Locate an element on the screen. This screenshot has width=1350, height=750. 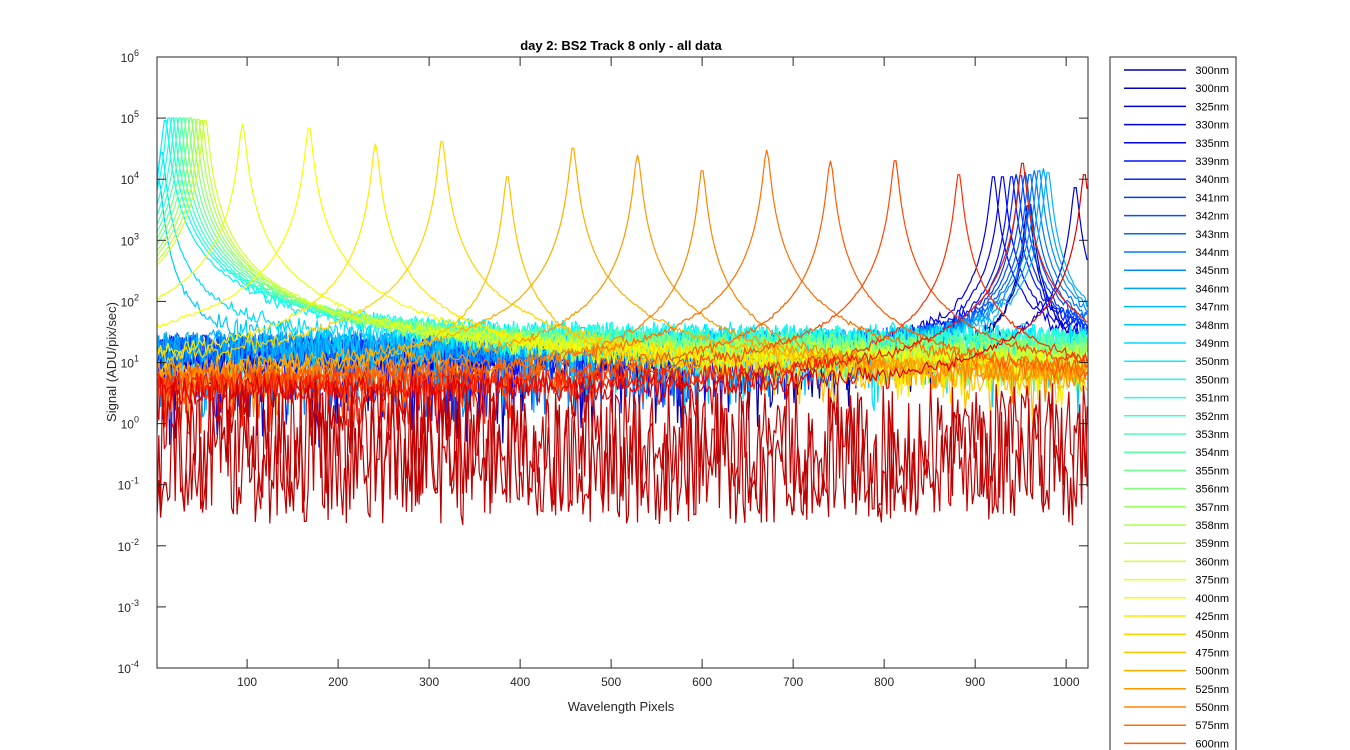
legend-label: 525nm is located at coordinates (1212, 690).